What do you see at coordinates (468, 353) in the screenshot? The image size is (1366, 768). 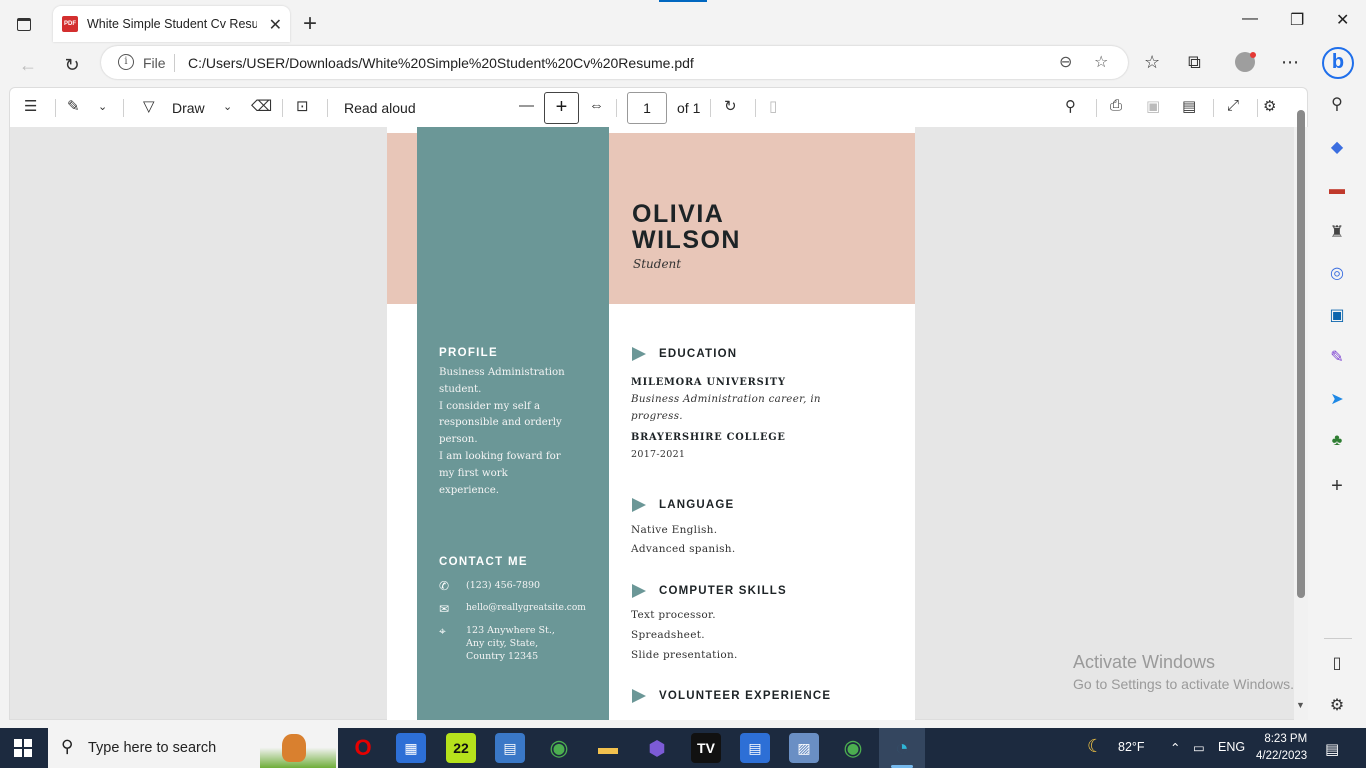 I see `profile-heading: PROFILE` at bounding box center [468, 353].